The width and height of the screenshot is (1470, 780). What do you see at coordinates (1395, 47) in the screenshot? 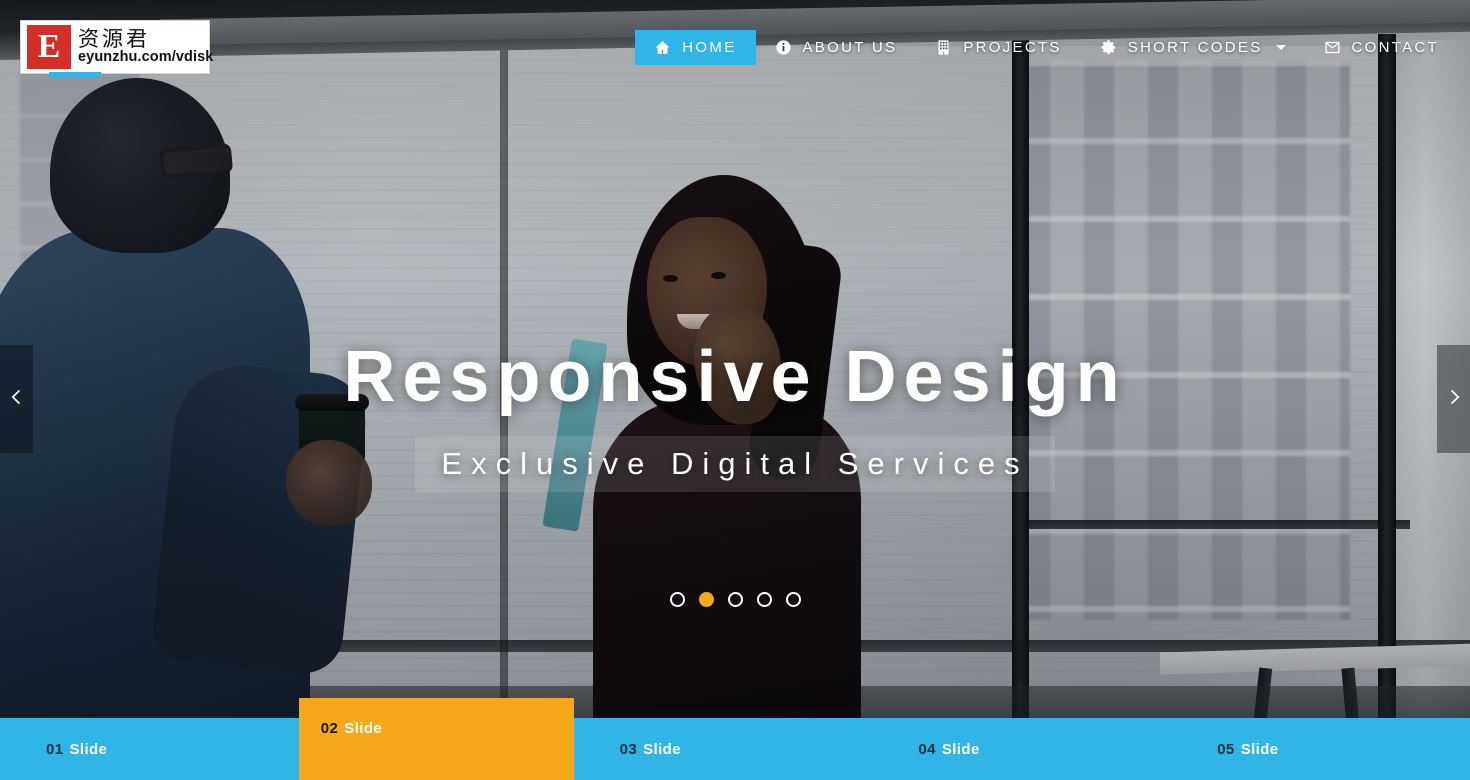
I see `nav-label-contact: CONTACT` at bounding box center [1395, 47].